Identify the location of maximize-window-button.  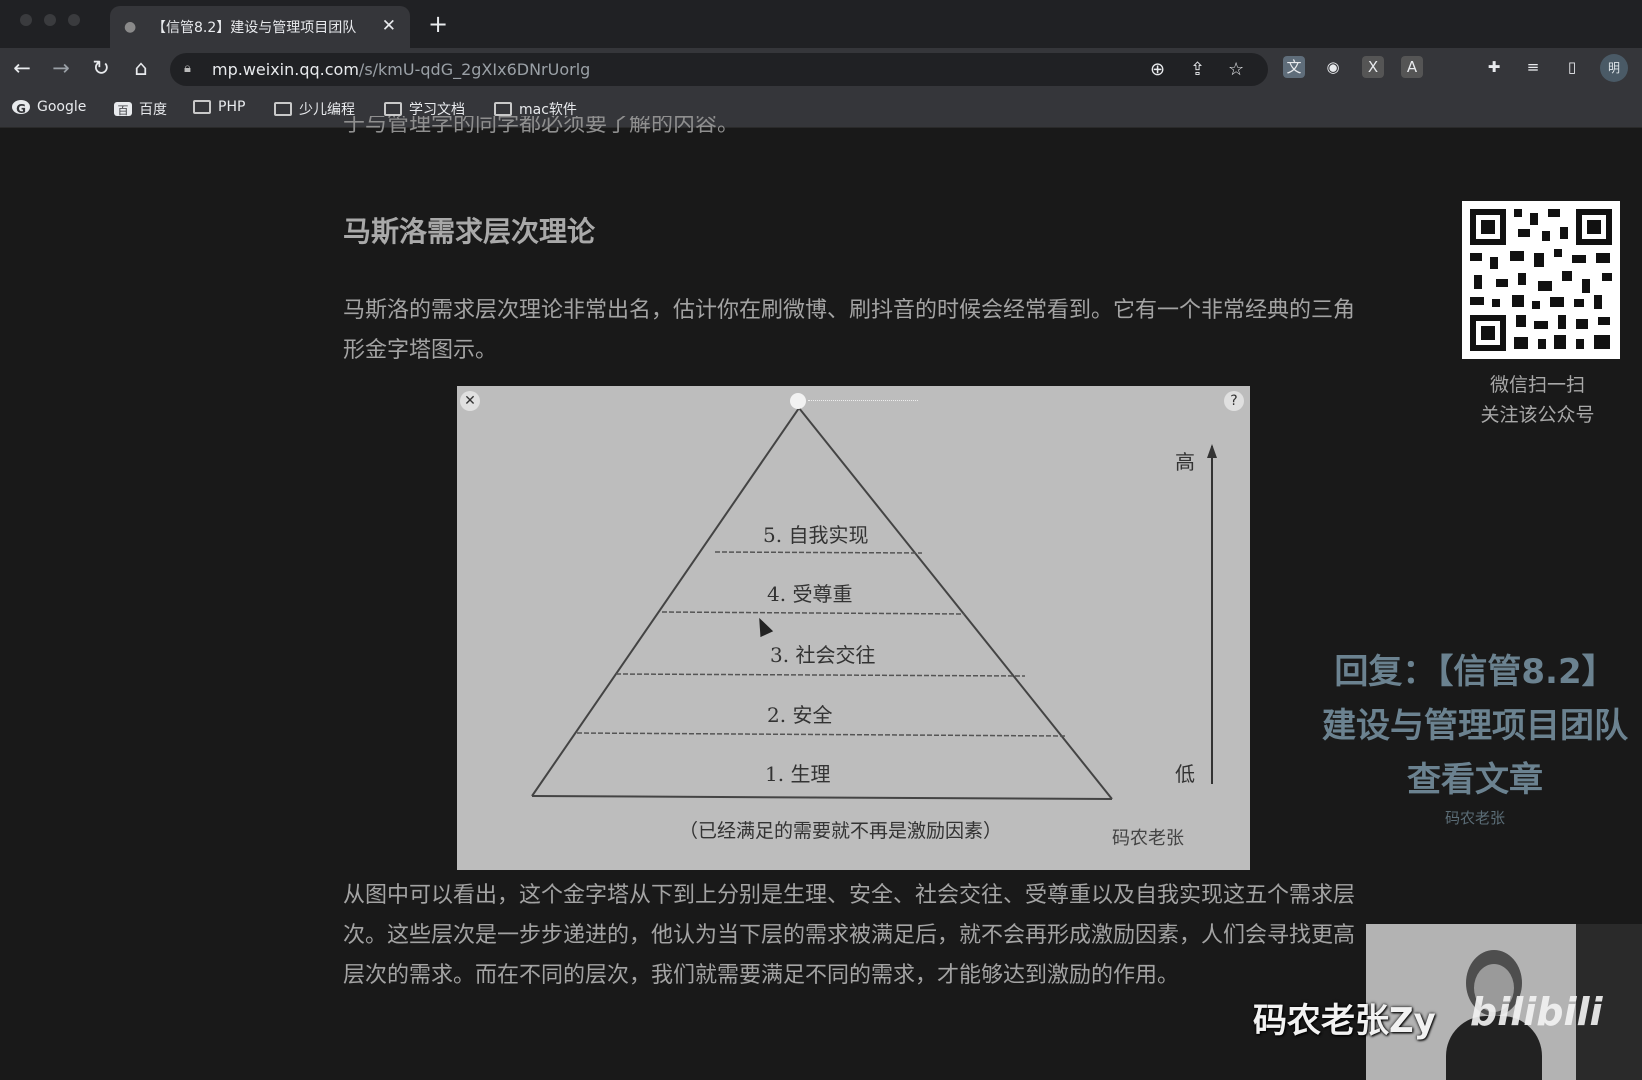
(74, 20).